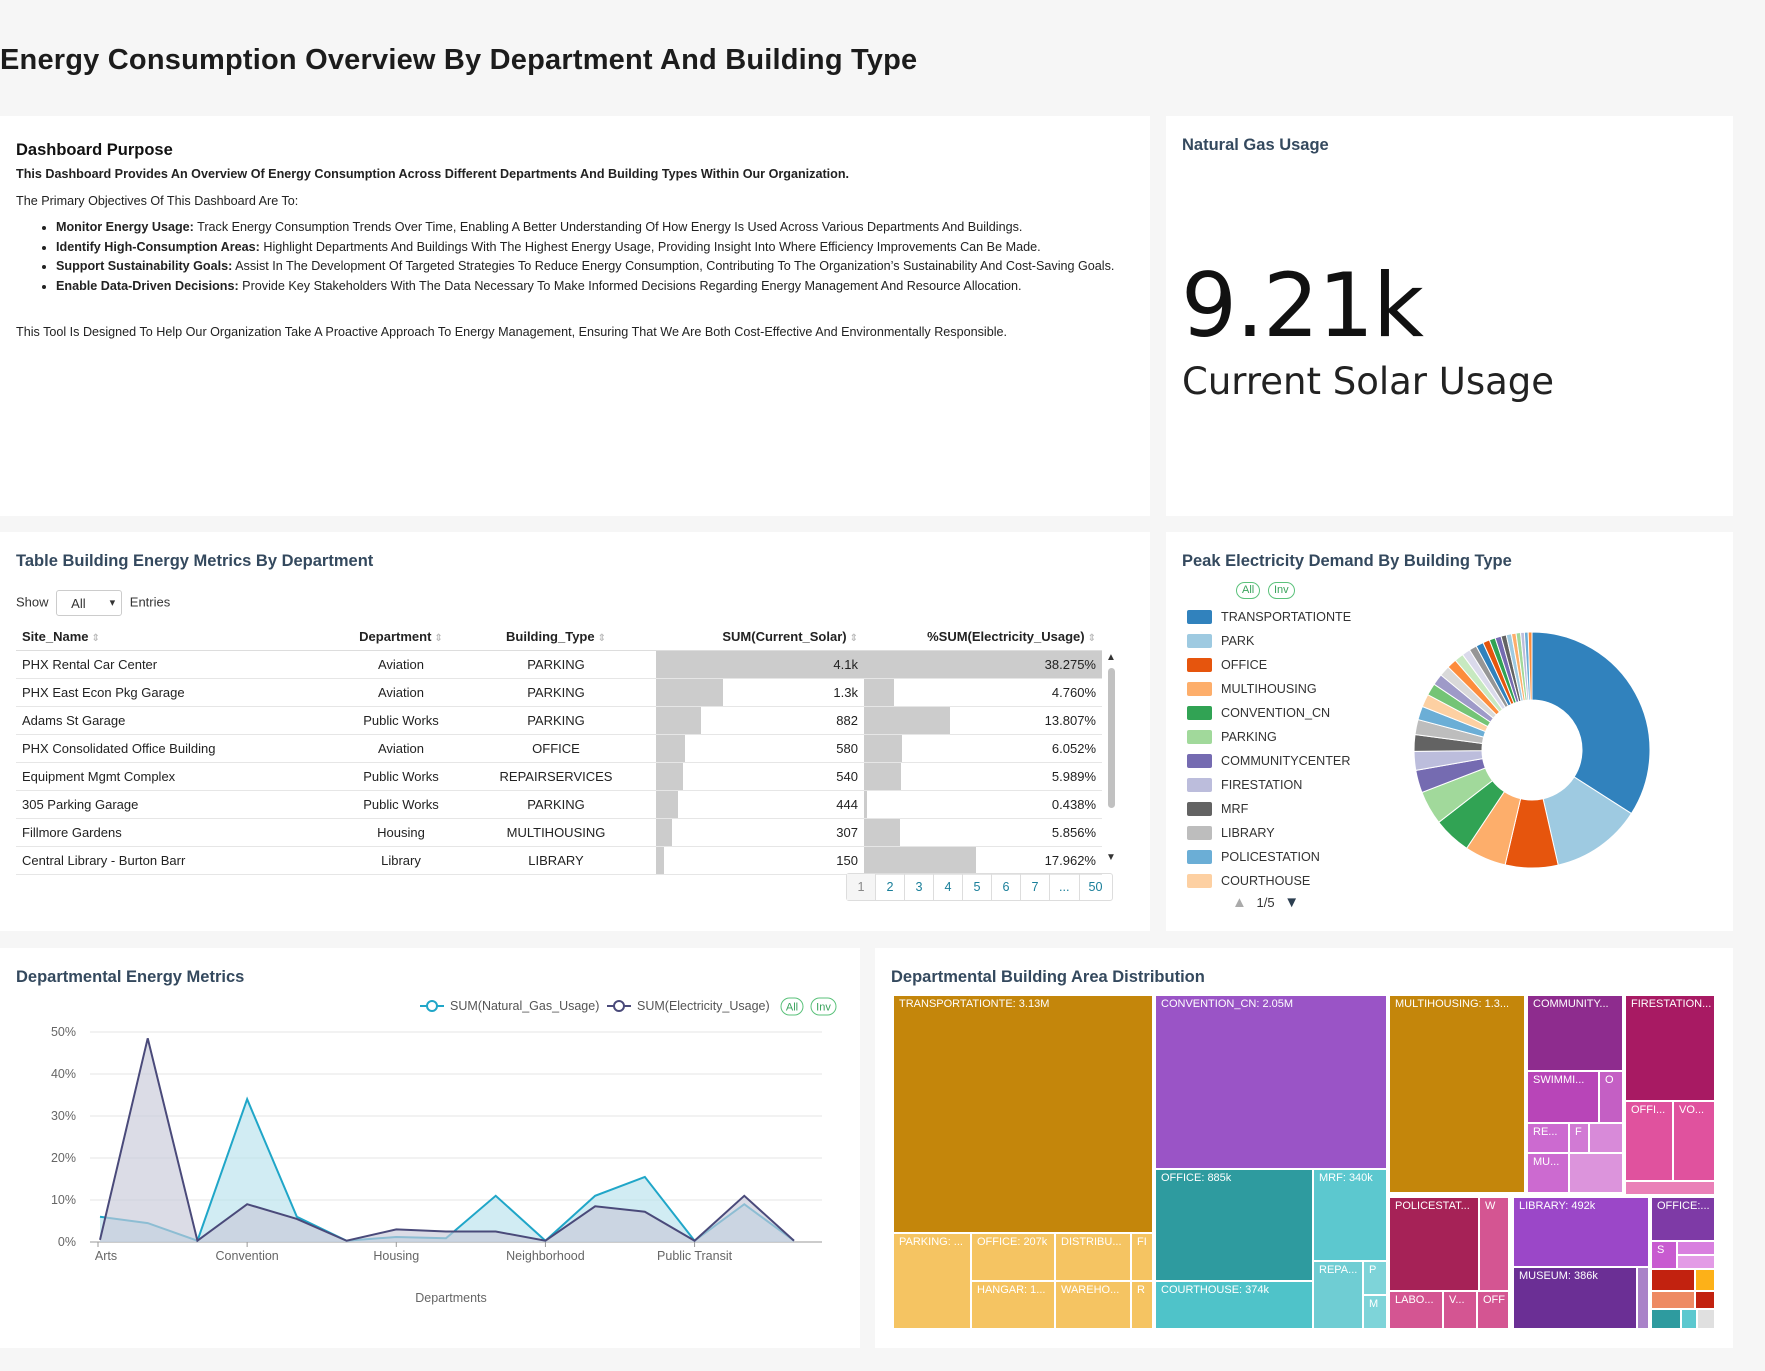  I want to click on page-button: 50, so click(1096, 887).